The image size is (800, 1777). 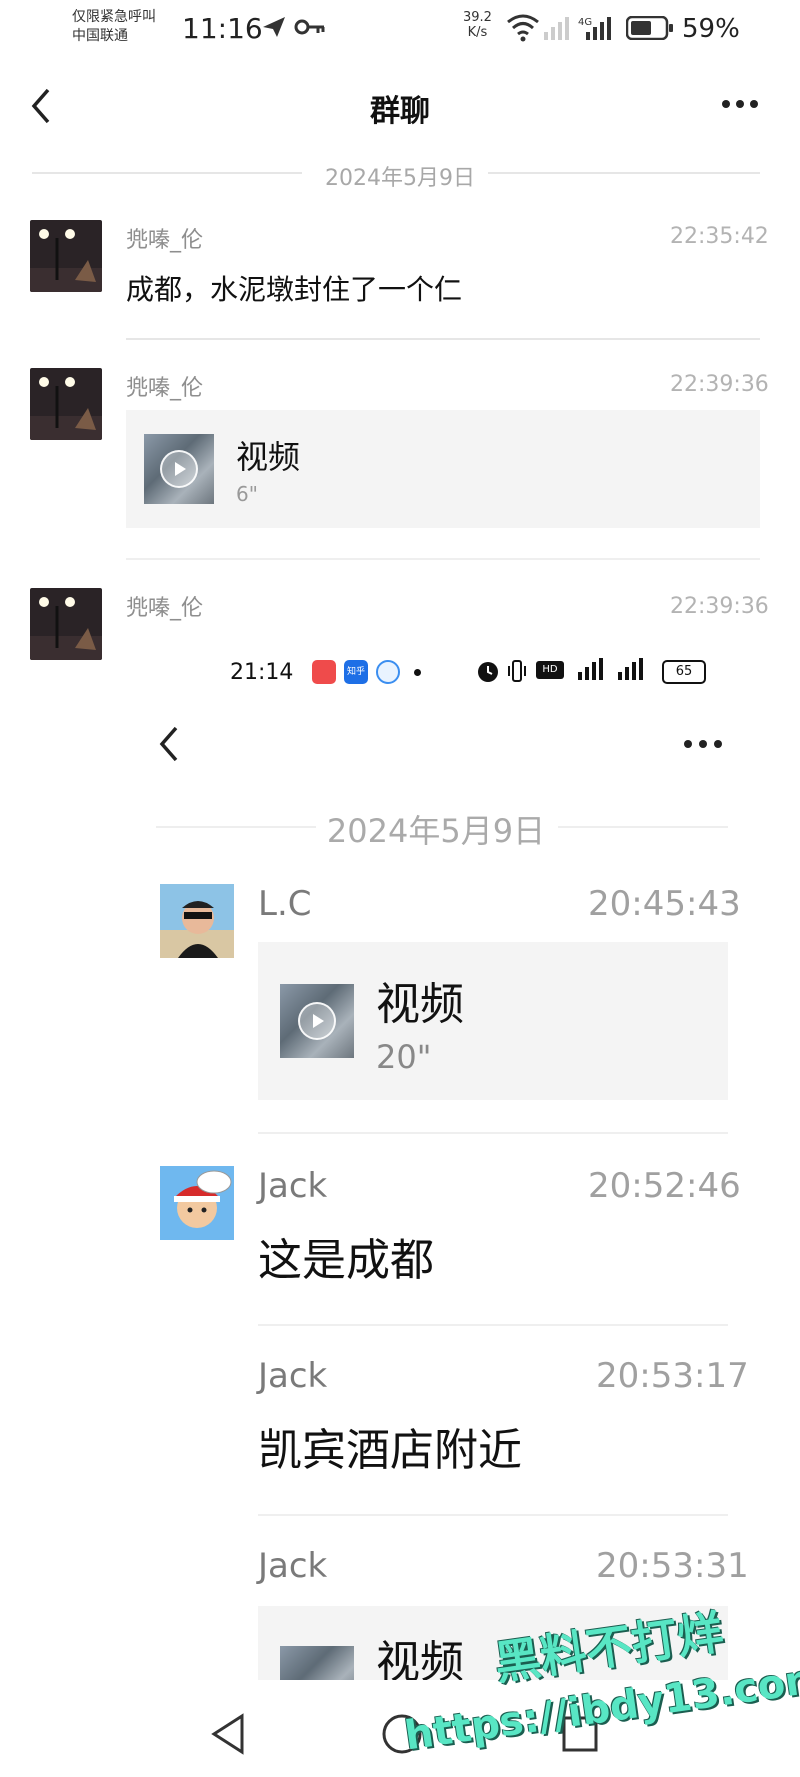 I want to click on inner-battery: 65, so click(x=684, y=672).